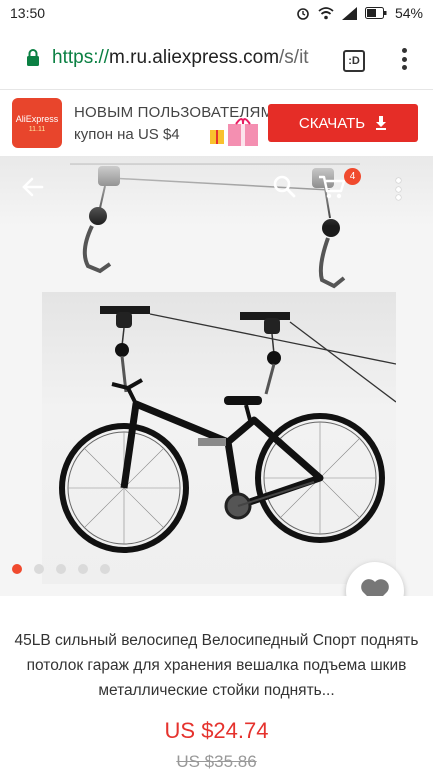  I want to click on battery-percent: 54%, so click(408, 13).